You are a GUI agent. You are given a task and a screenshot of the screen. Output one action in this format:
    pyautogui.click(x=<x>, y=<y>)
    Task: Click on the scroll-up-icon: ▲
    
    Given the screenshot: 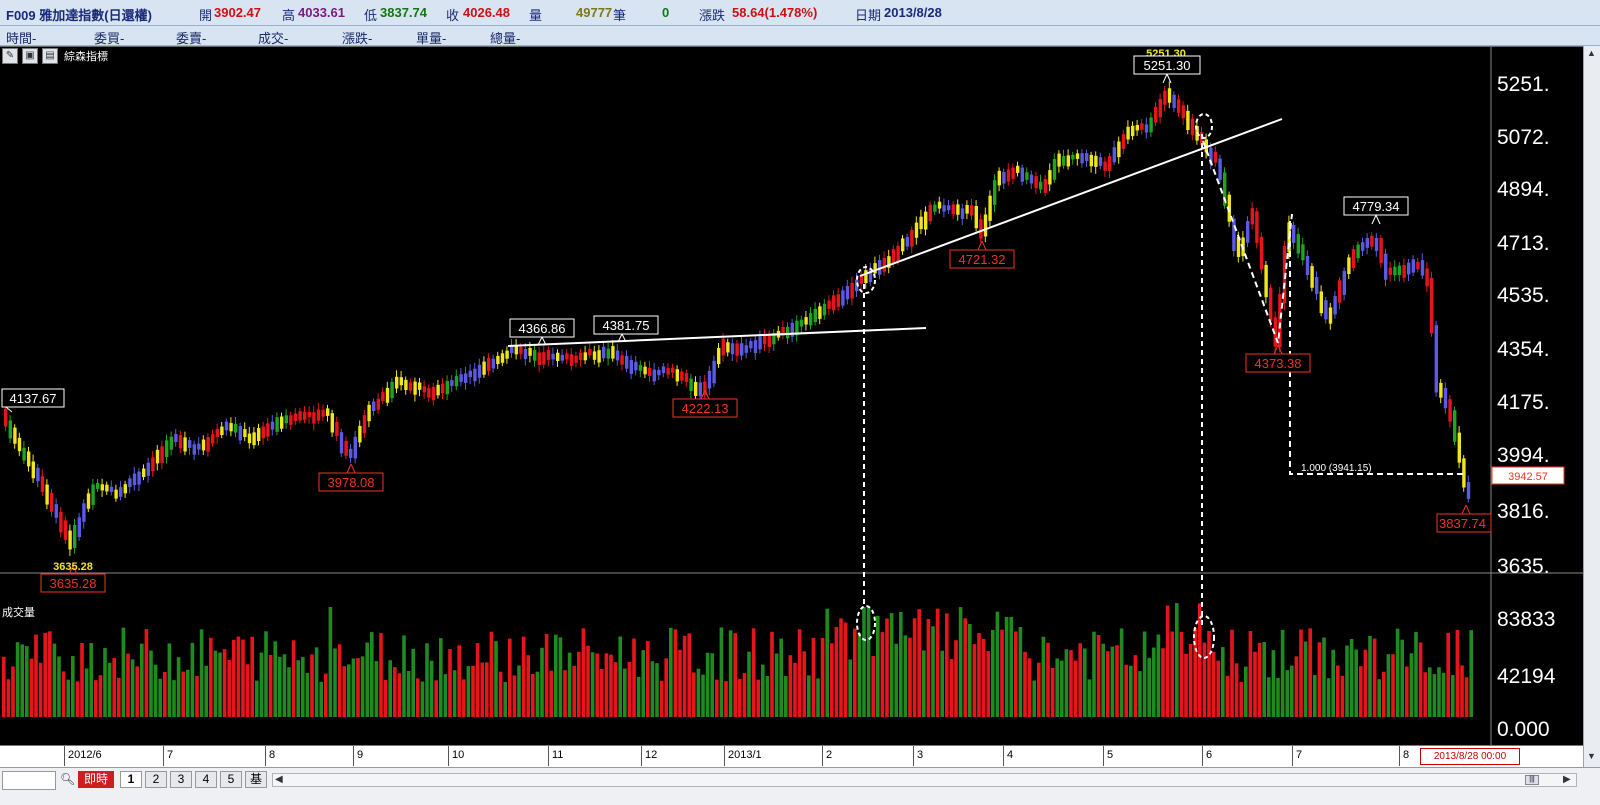 What is the action you would take?
    pyautogui.click(x=1591, y=53)
    